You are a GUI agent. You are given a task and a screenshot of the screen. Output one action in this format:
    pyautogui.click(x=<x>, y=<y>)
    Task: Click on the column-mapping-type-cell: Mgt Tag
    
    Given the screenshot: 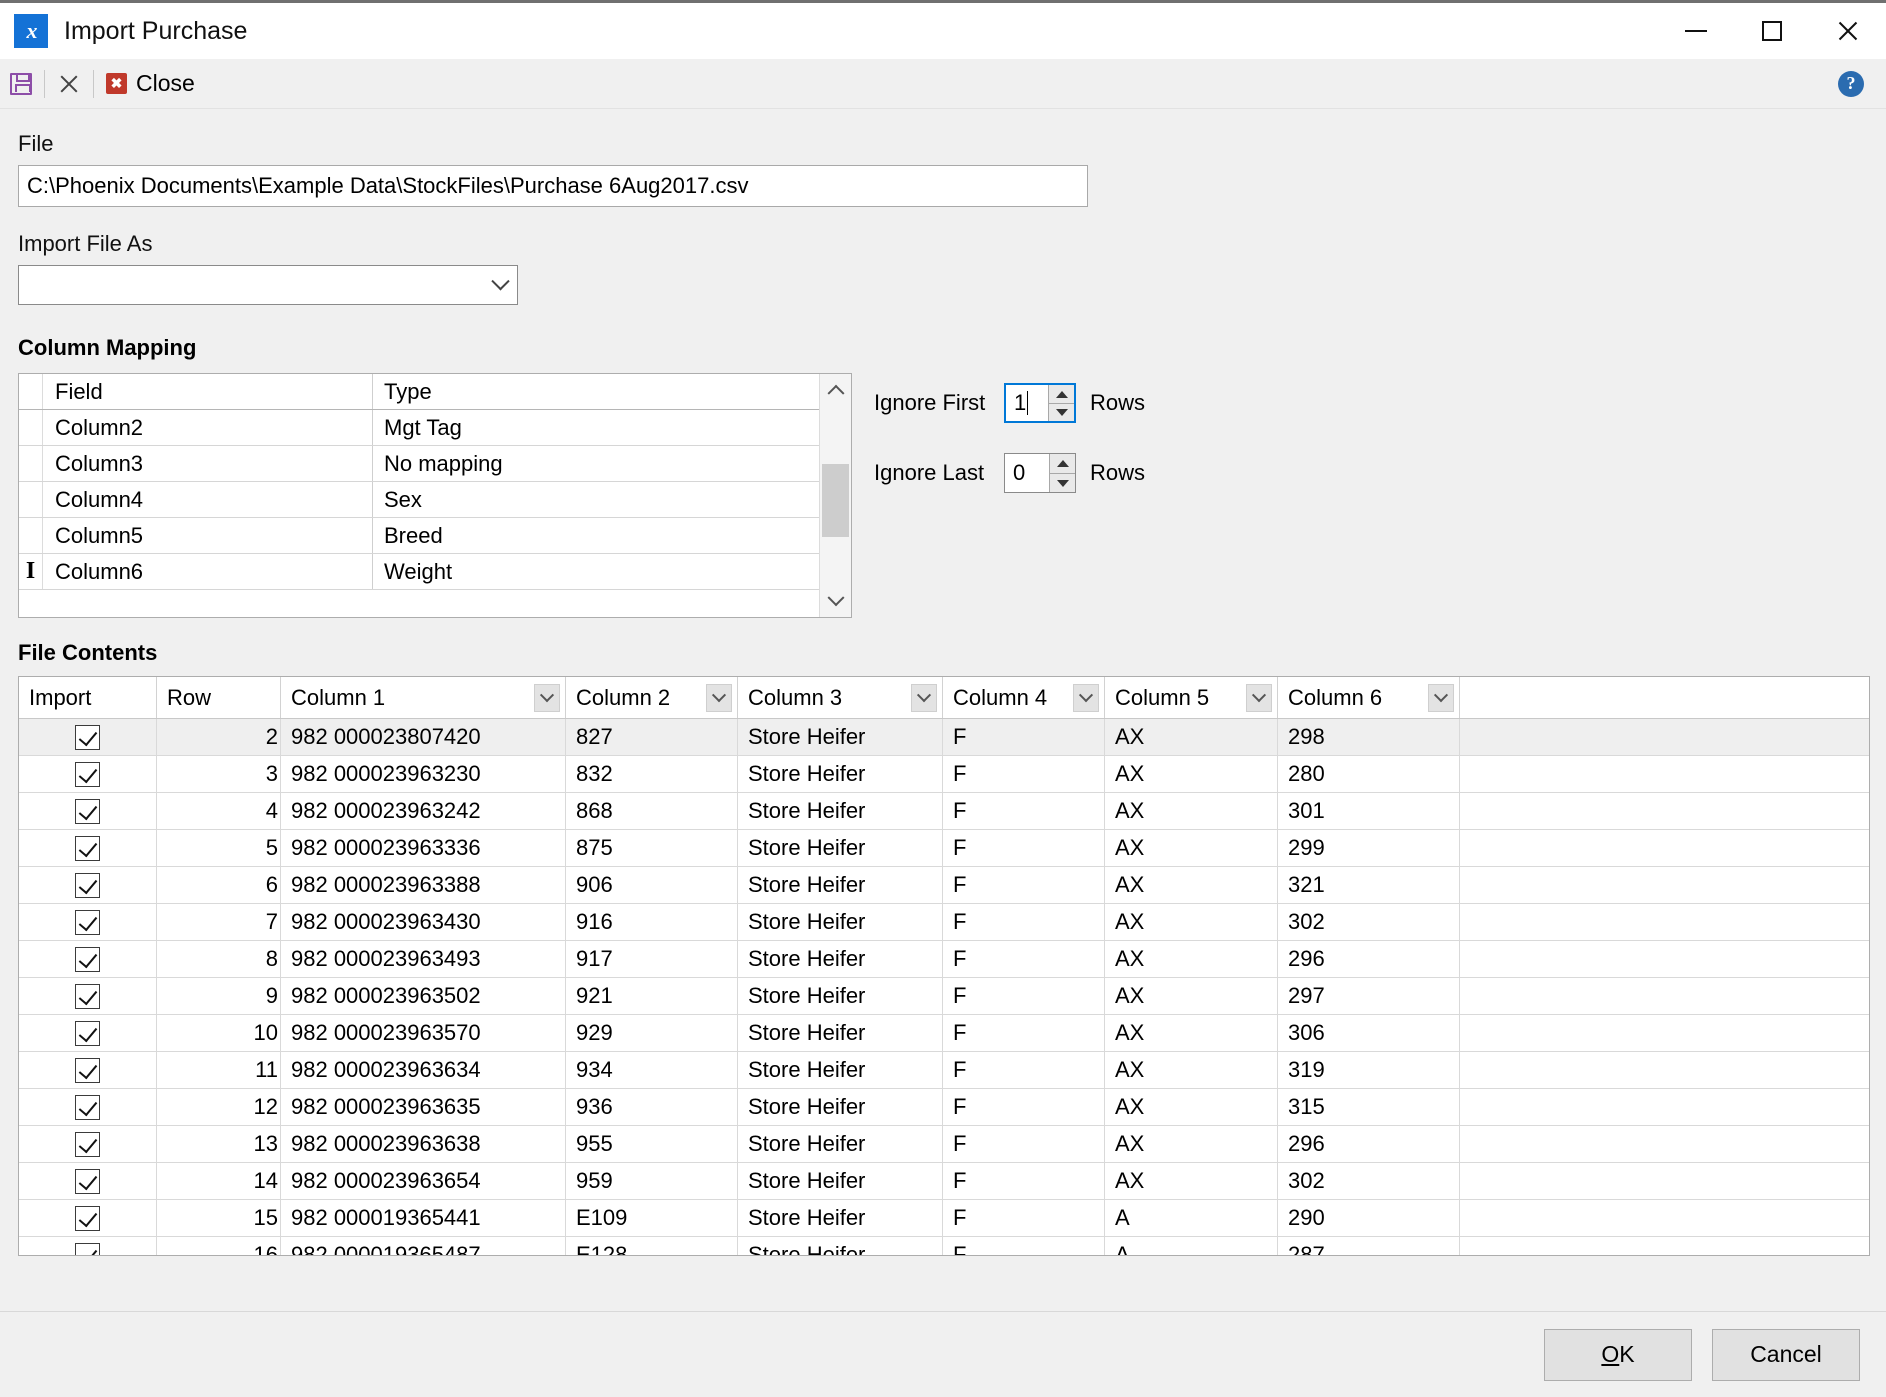 What is the action you would take?
    pyautogui.click(x=596, y=427)
    